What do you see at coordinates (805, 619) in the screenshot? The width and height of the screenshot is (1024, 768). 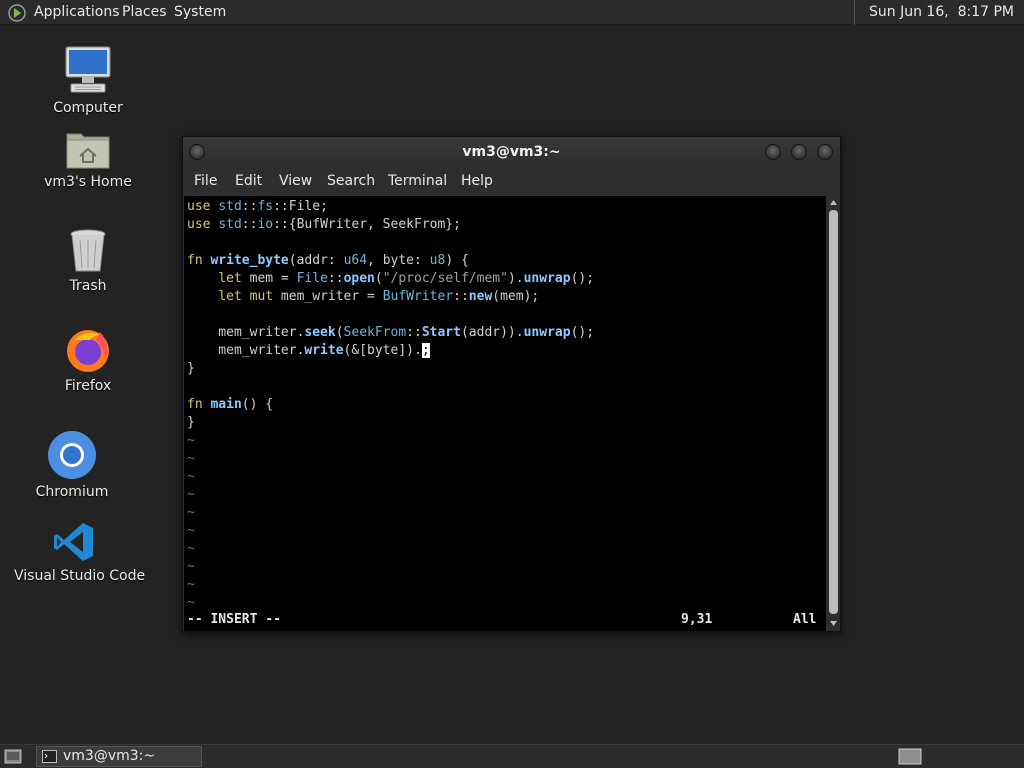 I see `scroll-indicator: All` at bounding box center [805, 619].